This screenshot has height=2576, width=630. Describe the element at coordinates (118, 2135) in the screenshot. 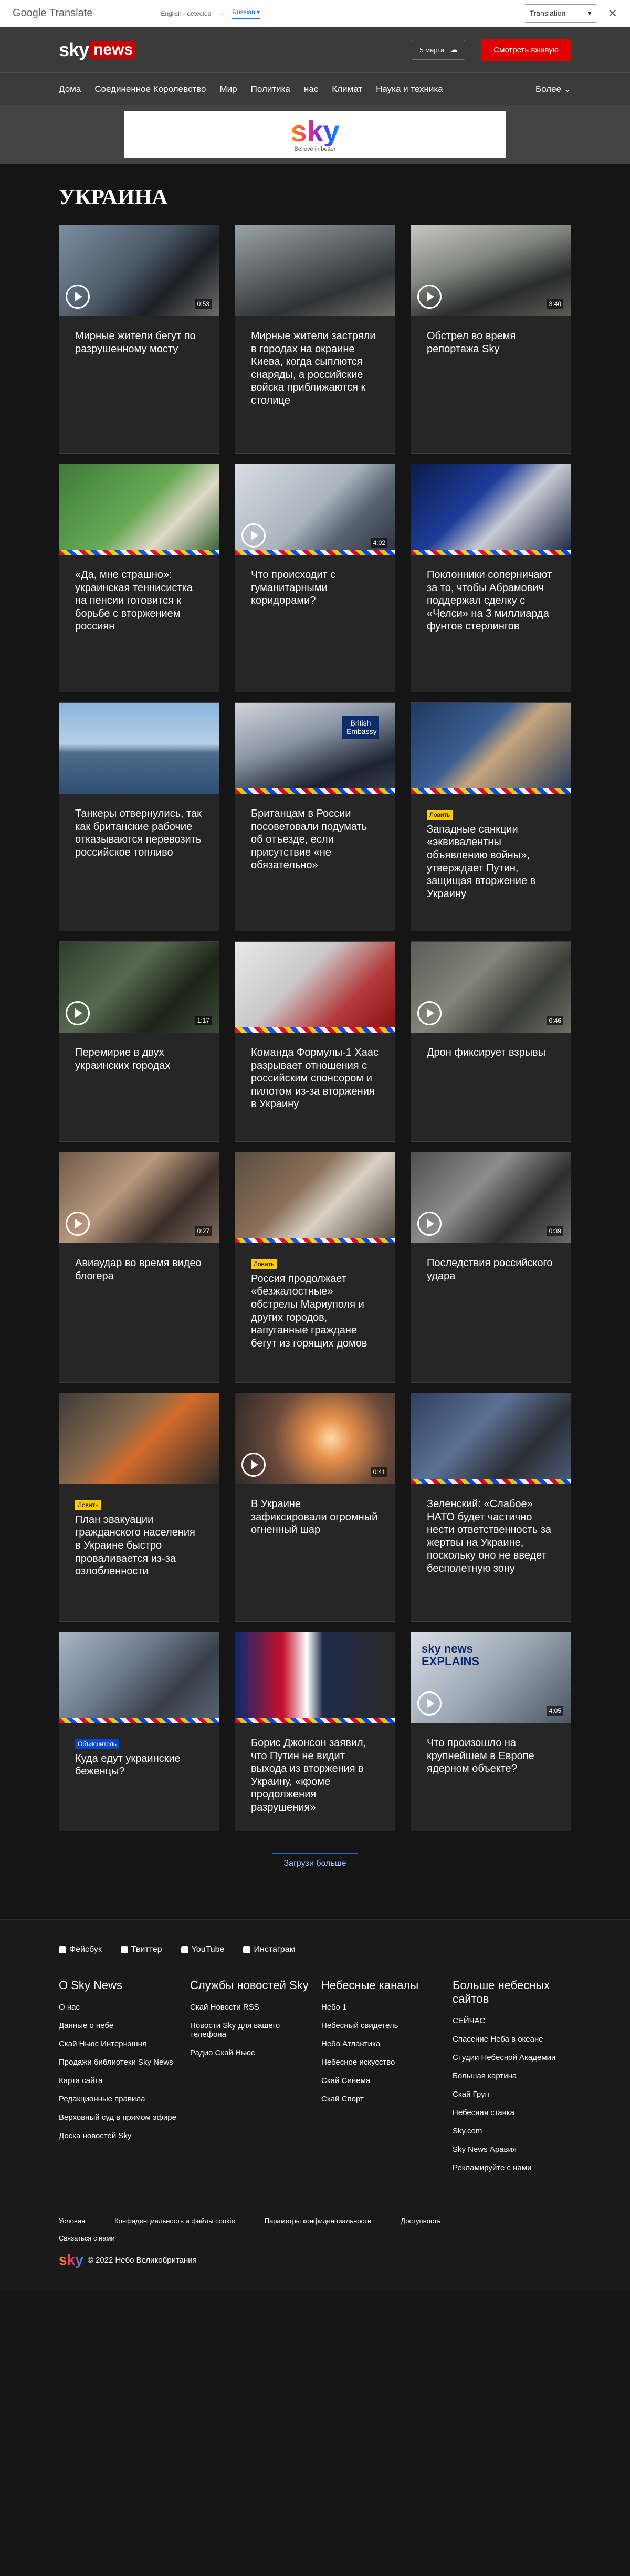

I see `footer-link: Доска новостей Sky` at that location.